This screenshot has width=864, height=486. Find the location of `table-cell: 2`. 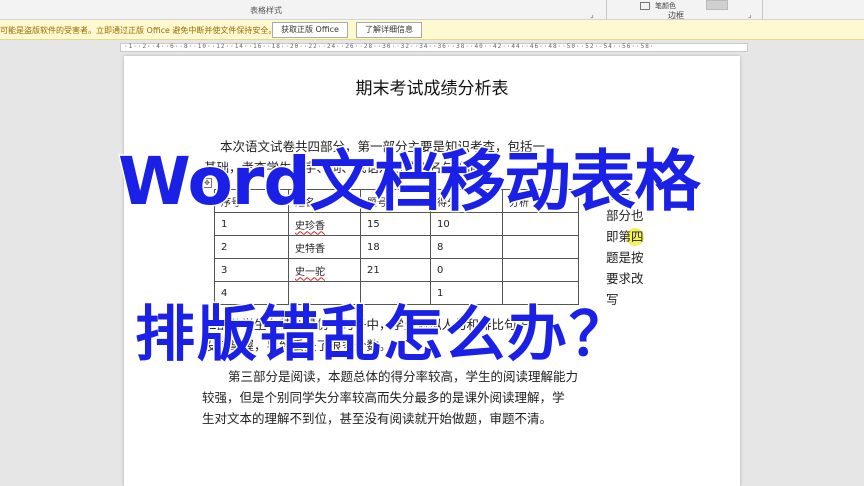

table-cell: 2 is located at coordinates (251, 247).